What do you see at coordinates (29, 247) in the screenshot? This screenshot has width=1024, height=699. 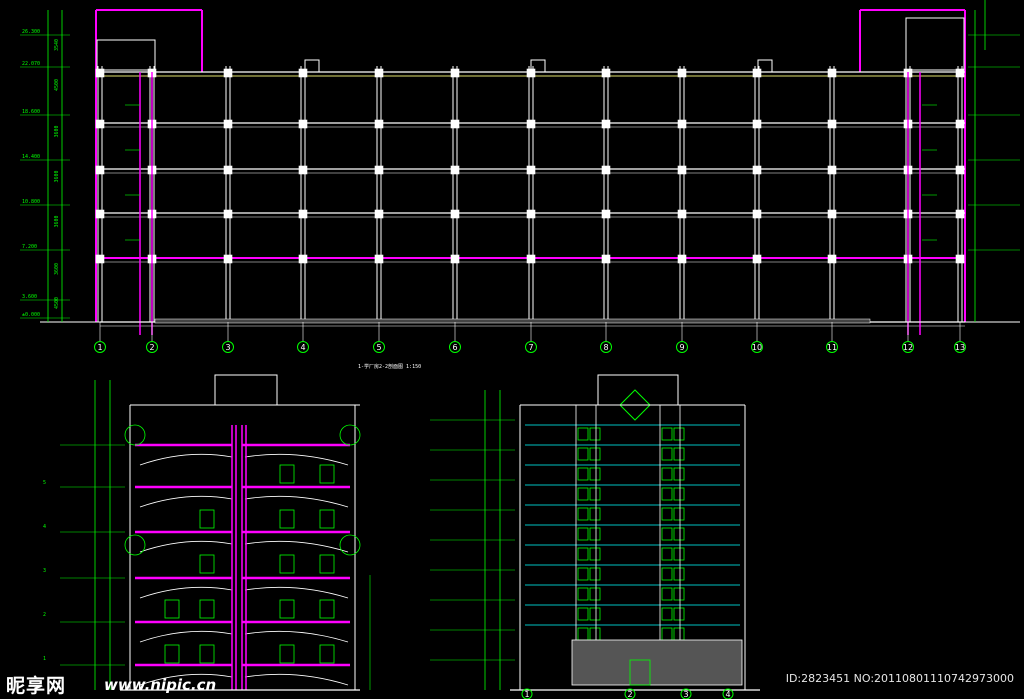 I see `level-label: 7.200` at bounding box center [29, 247].